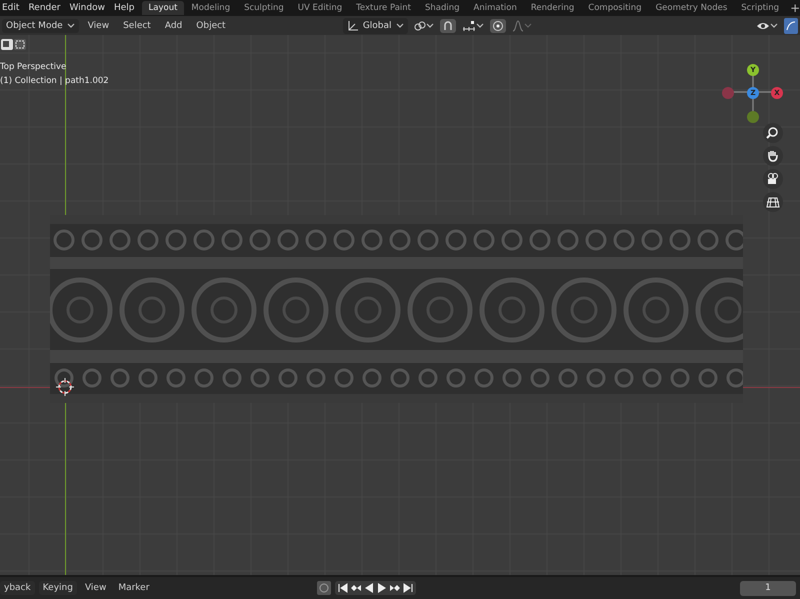 Image resolution: width=800 pixels, height=599 pixels. Describe the element at coordinates (47, 8) in the screenshot. I see `menu-item: Render` at that location.